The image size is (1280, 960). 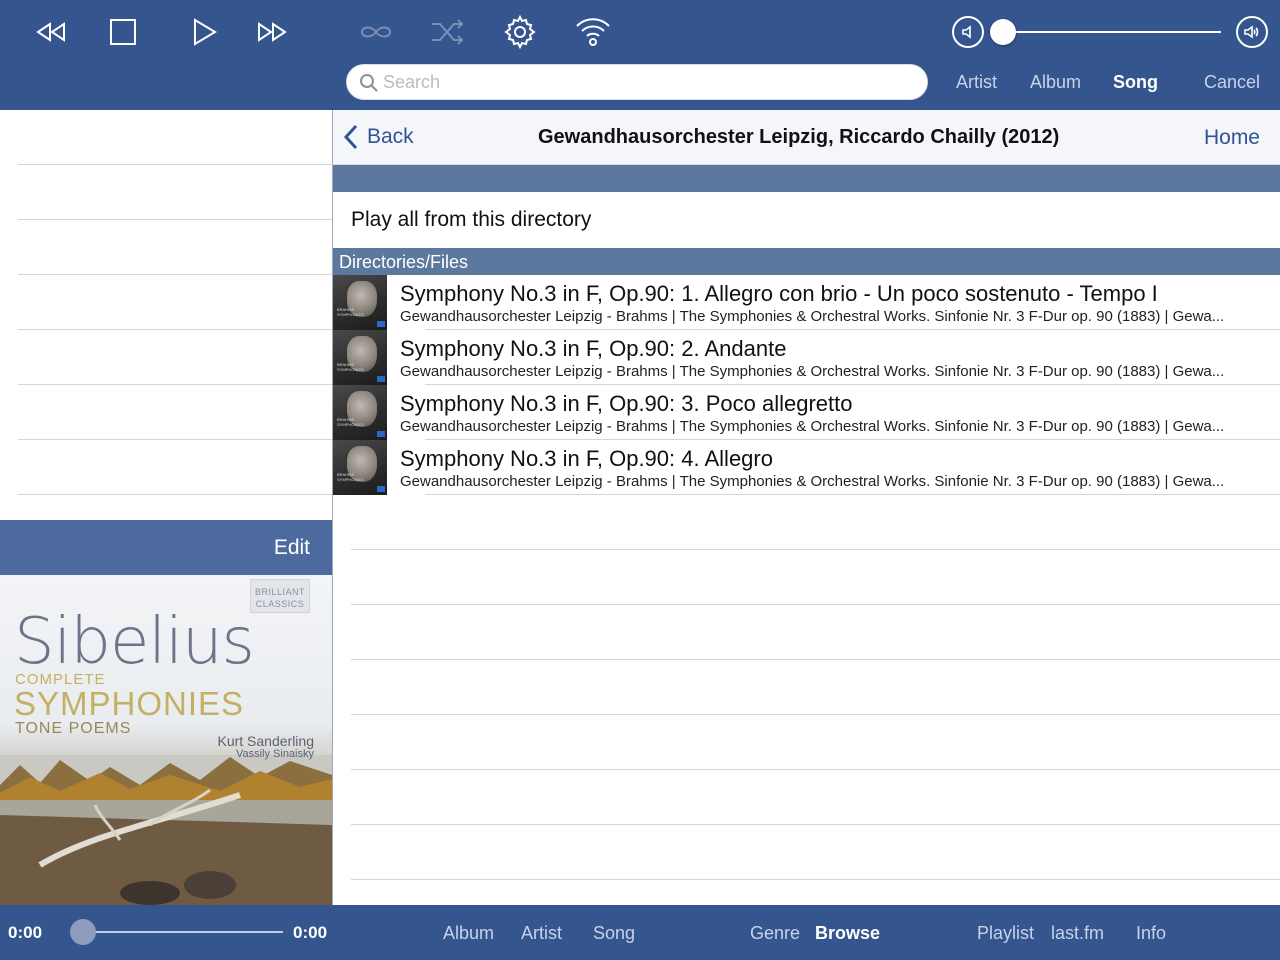 What do you see at coordinates (968, 32) in the screenshot?
I see `volume-low-icon` at bounding box center [968, 32].